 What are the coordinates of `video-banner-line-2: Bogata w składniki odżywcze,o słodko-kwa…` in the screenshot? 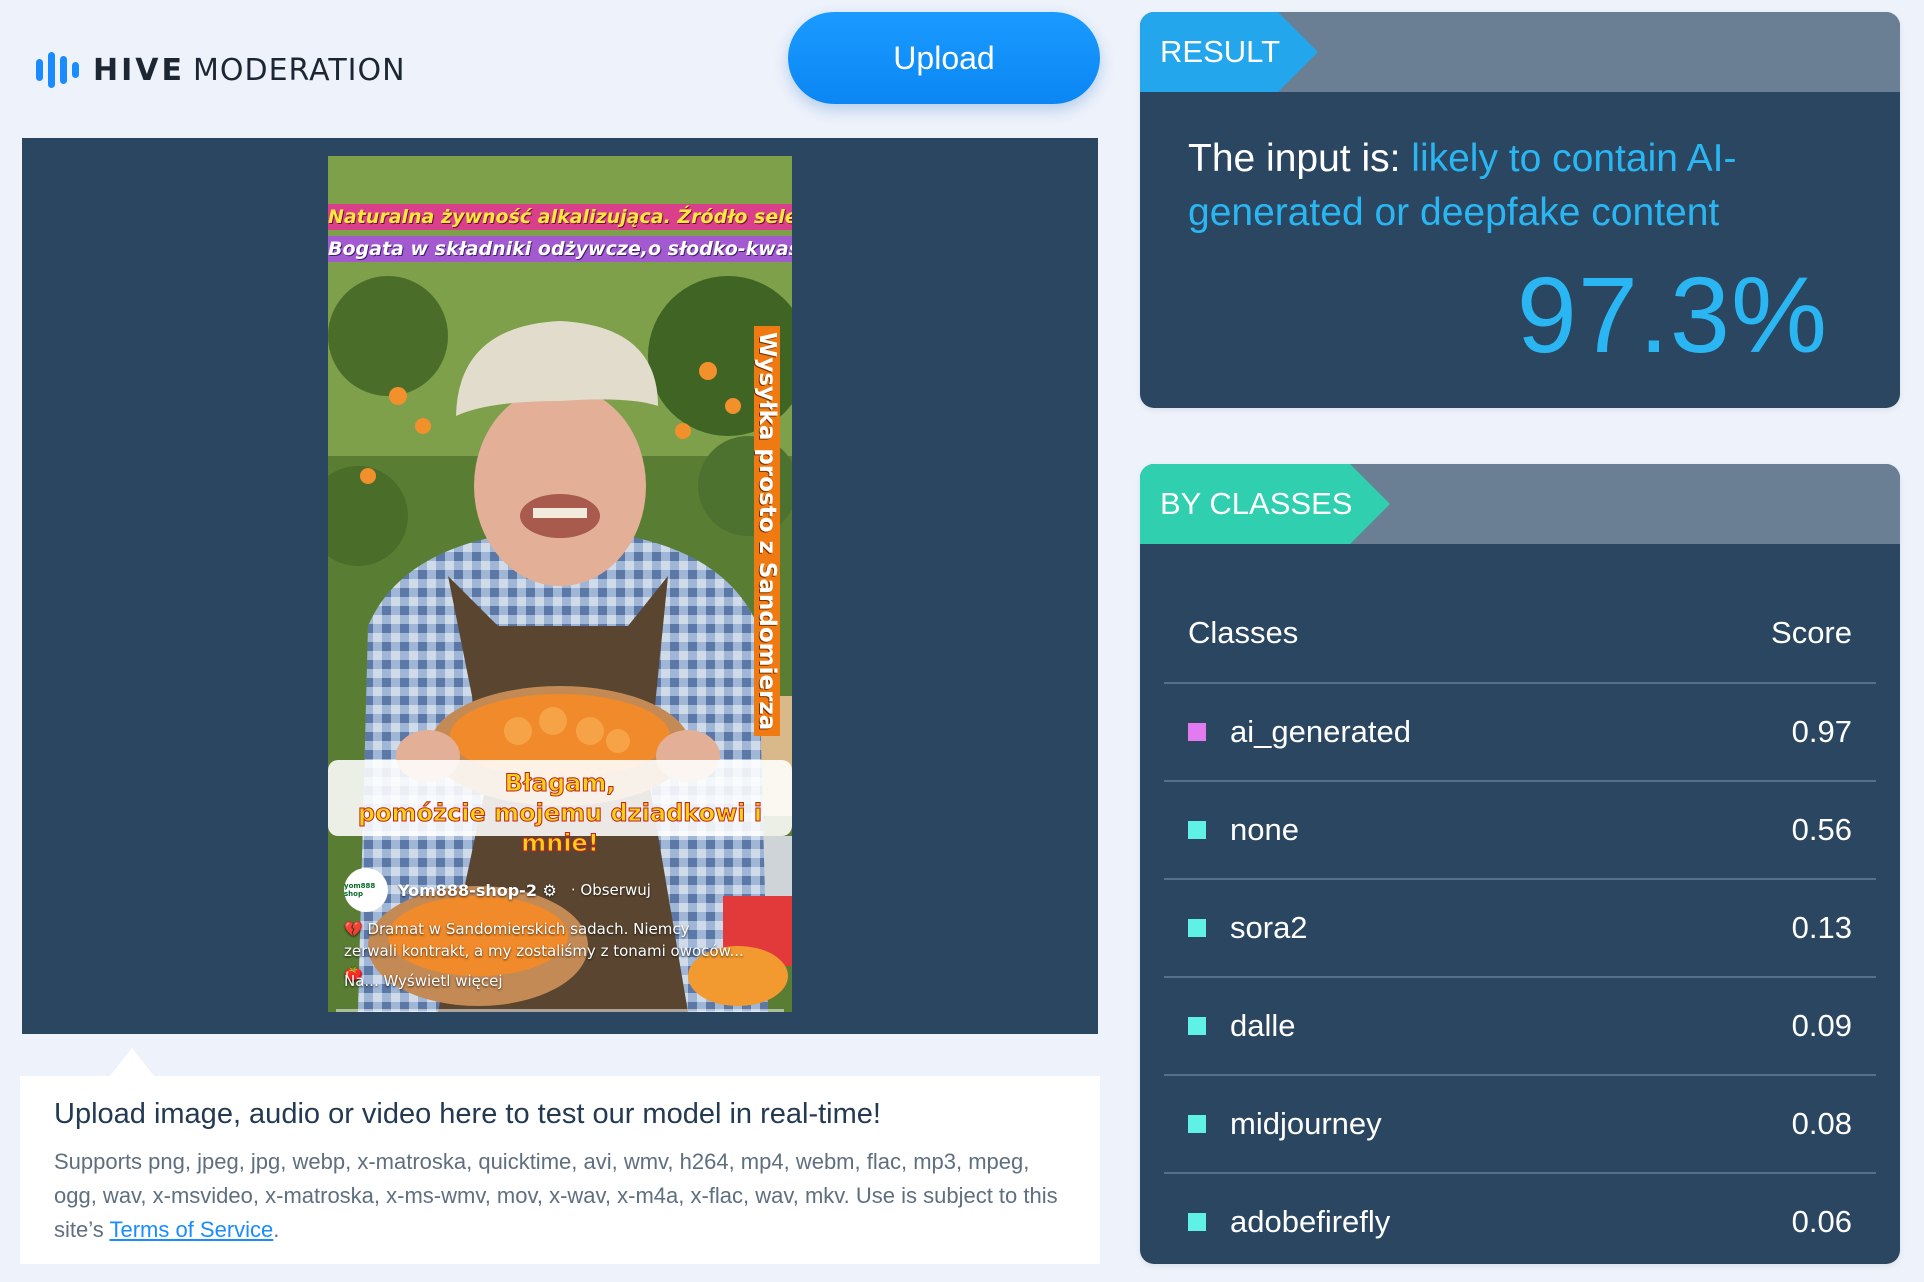 It's located at (560, 249).